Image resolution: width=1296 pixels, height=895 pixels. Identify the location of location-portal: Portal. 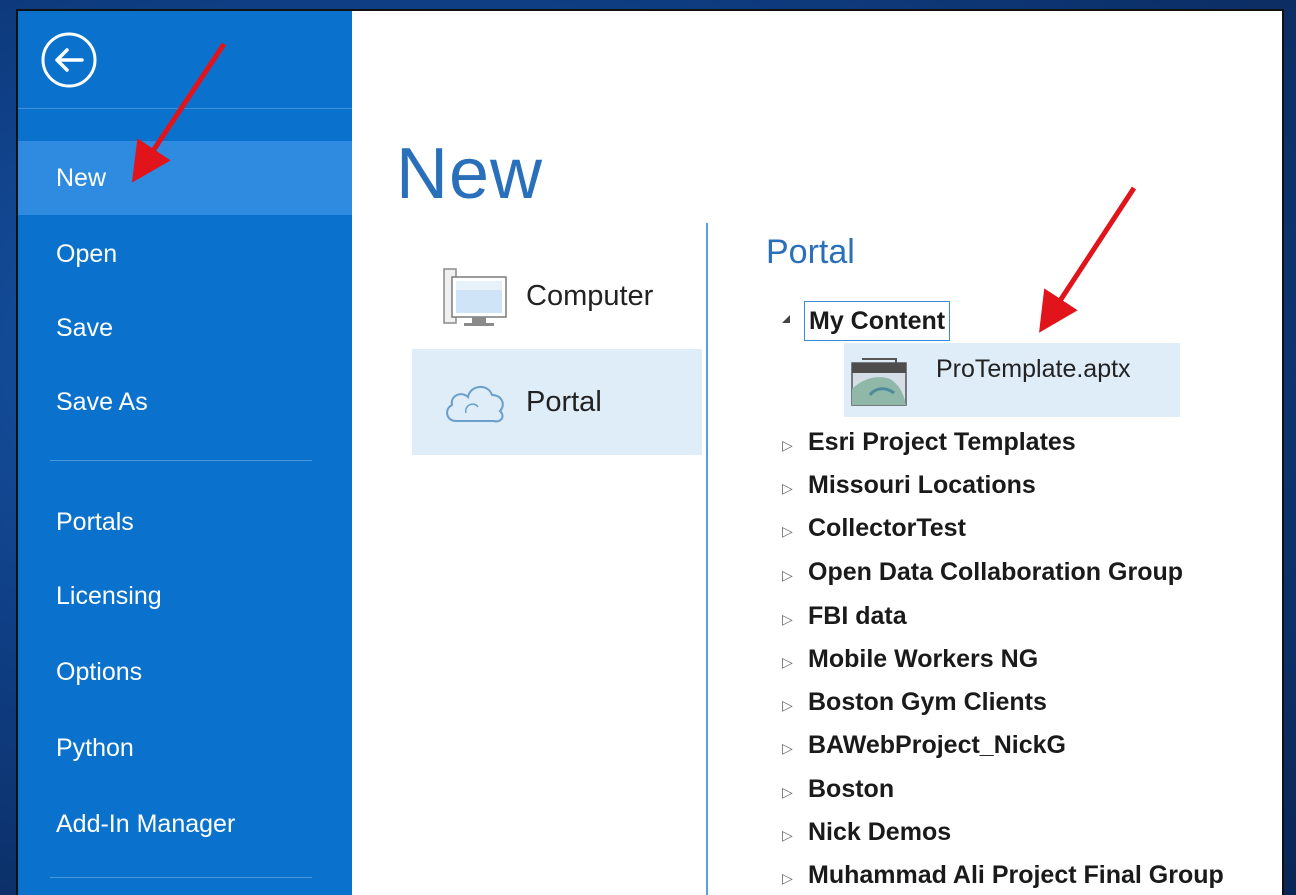
(557, 402).